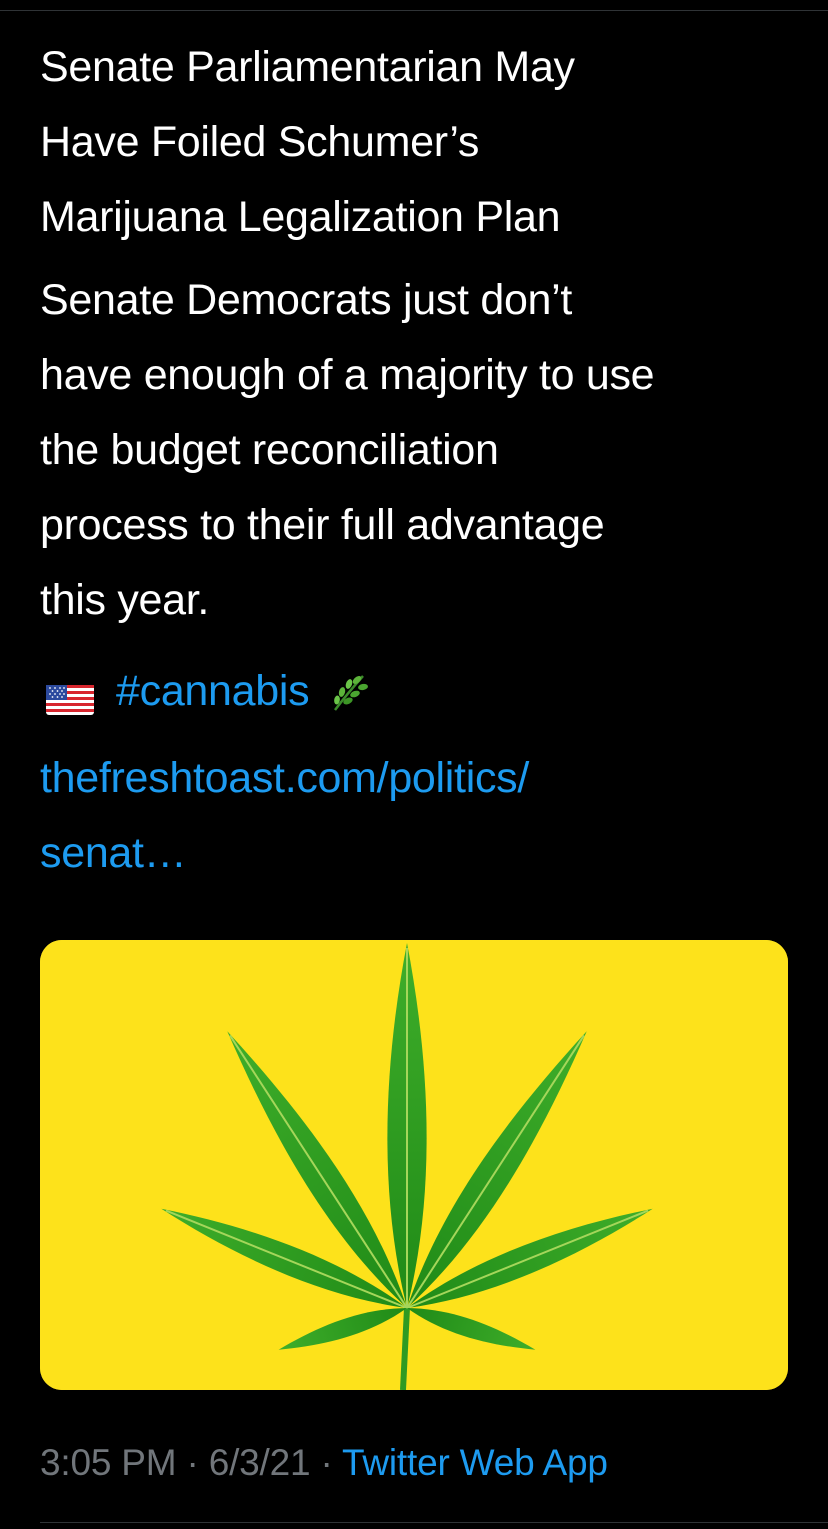  What do you see at coordinates (475, 1462) in the screenshot?
I see `tweet-source-link: Twitter Web App` at bounding box center [475, 1462].